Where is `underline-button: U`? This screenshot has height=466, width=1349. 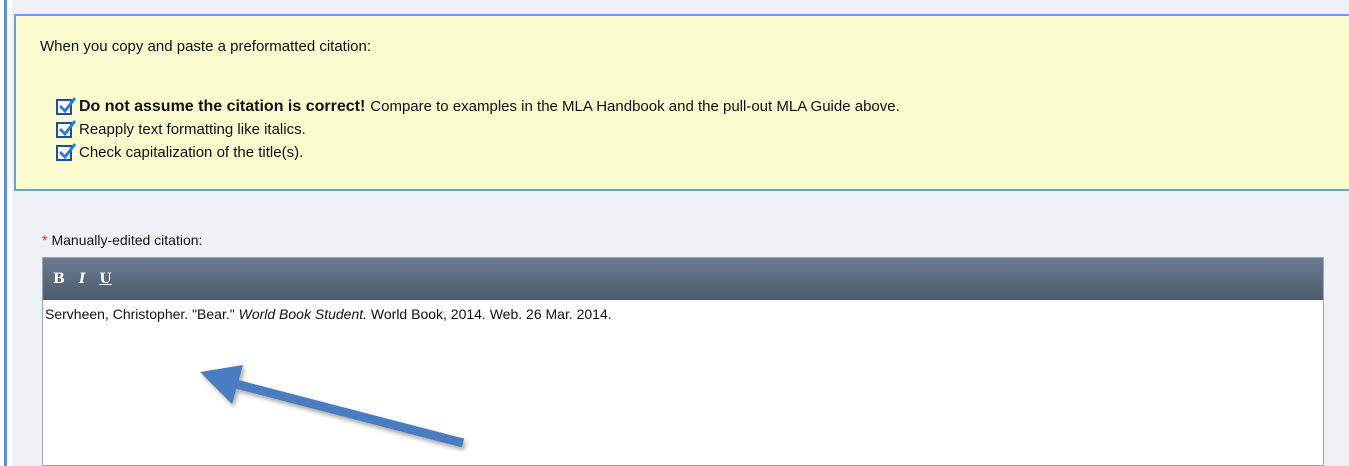
underline-button: U is located at coordinates (105, 279).